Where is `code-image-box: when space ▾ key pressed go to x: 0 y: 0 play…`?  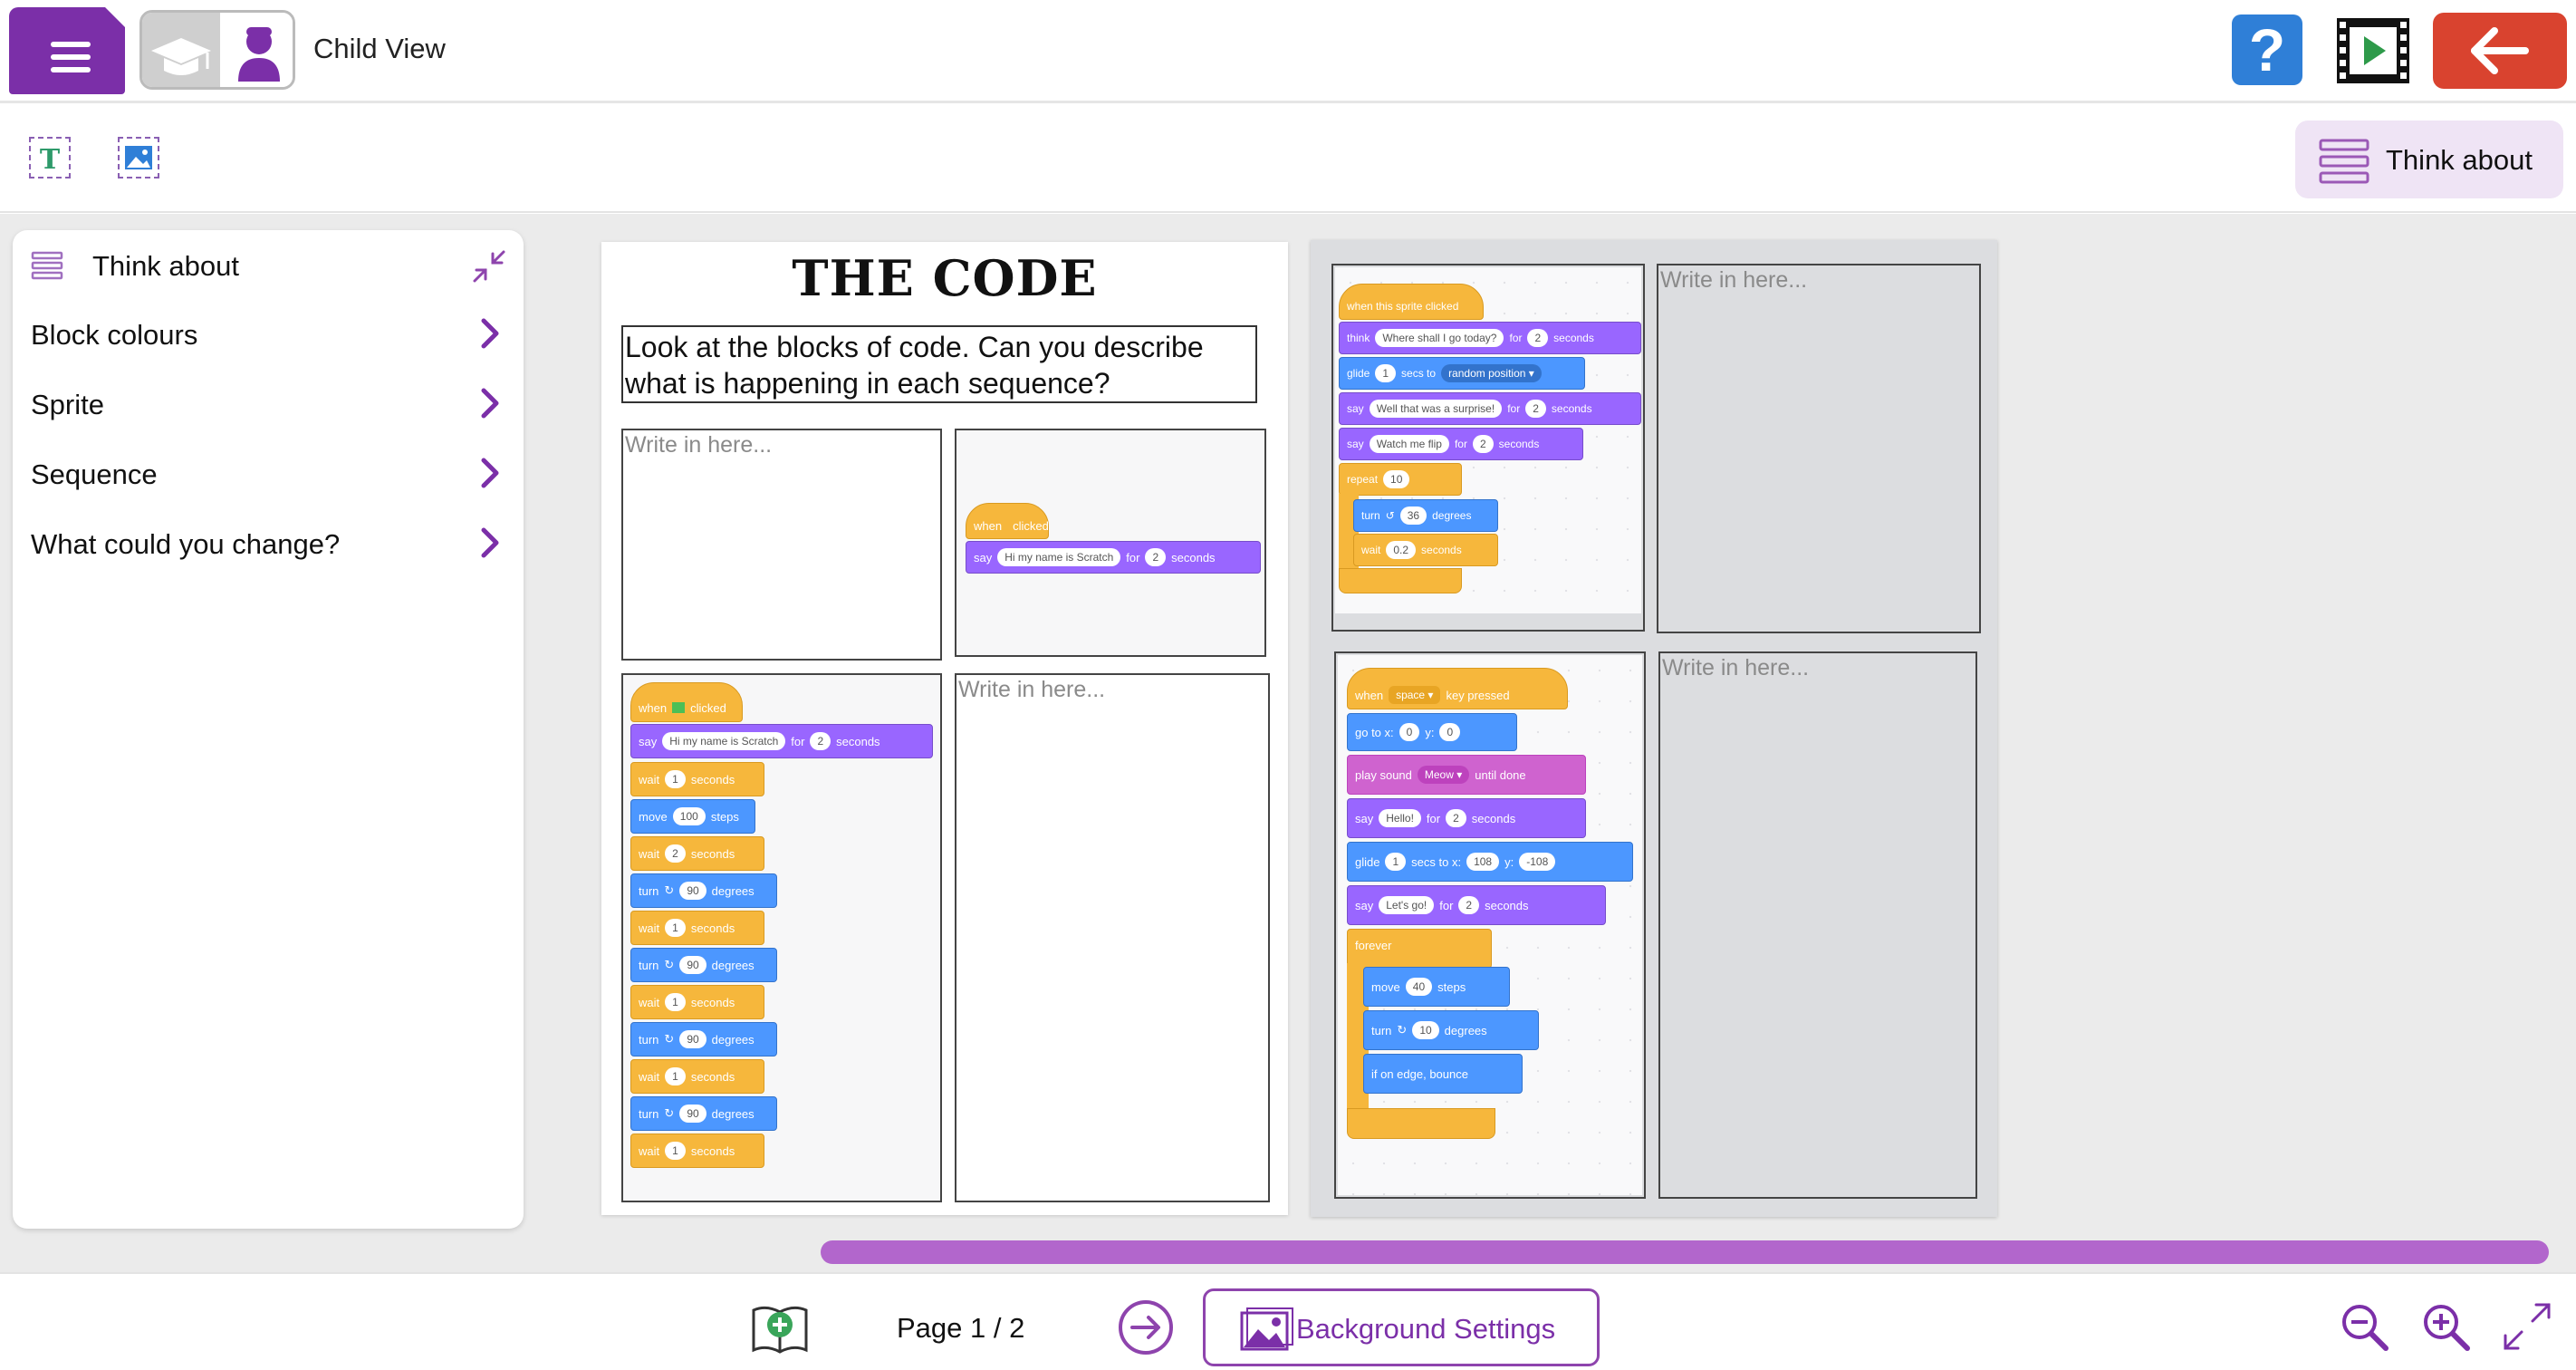 code-image-box: when space ▾ key pressed go to x: 0 y: 0 play… is located at coordinates (1490, 925).